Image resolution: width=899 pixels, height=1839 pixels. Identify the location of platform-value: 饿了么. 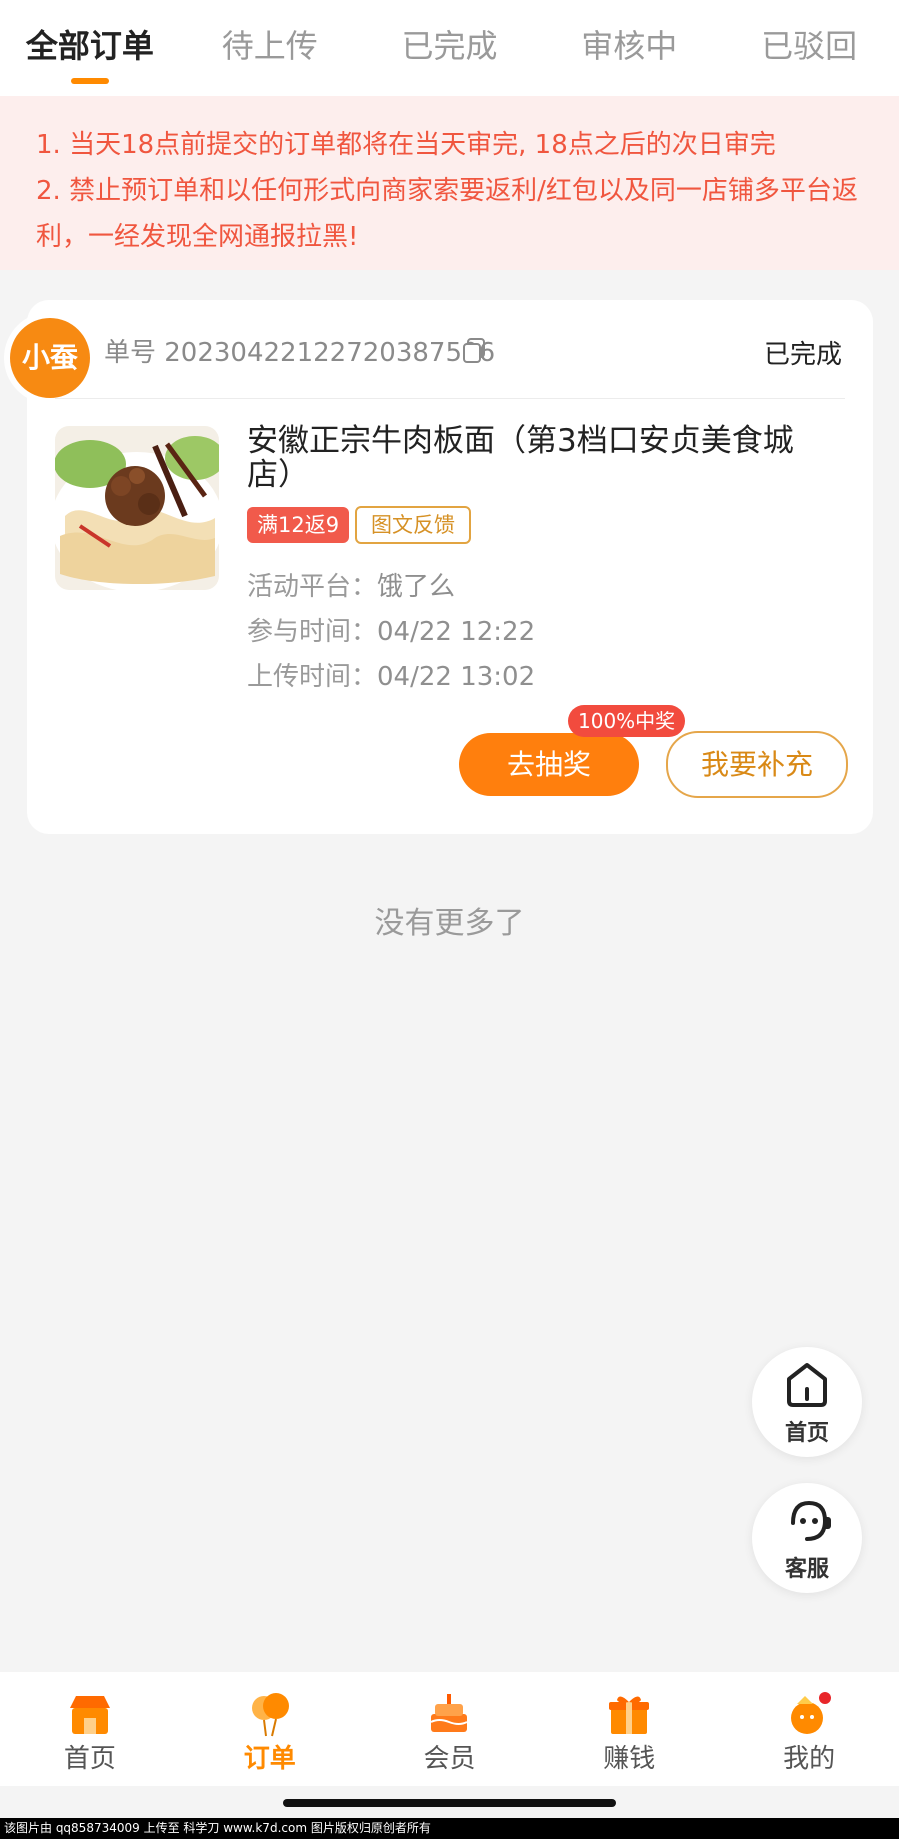
(416, 587).